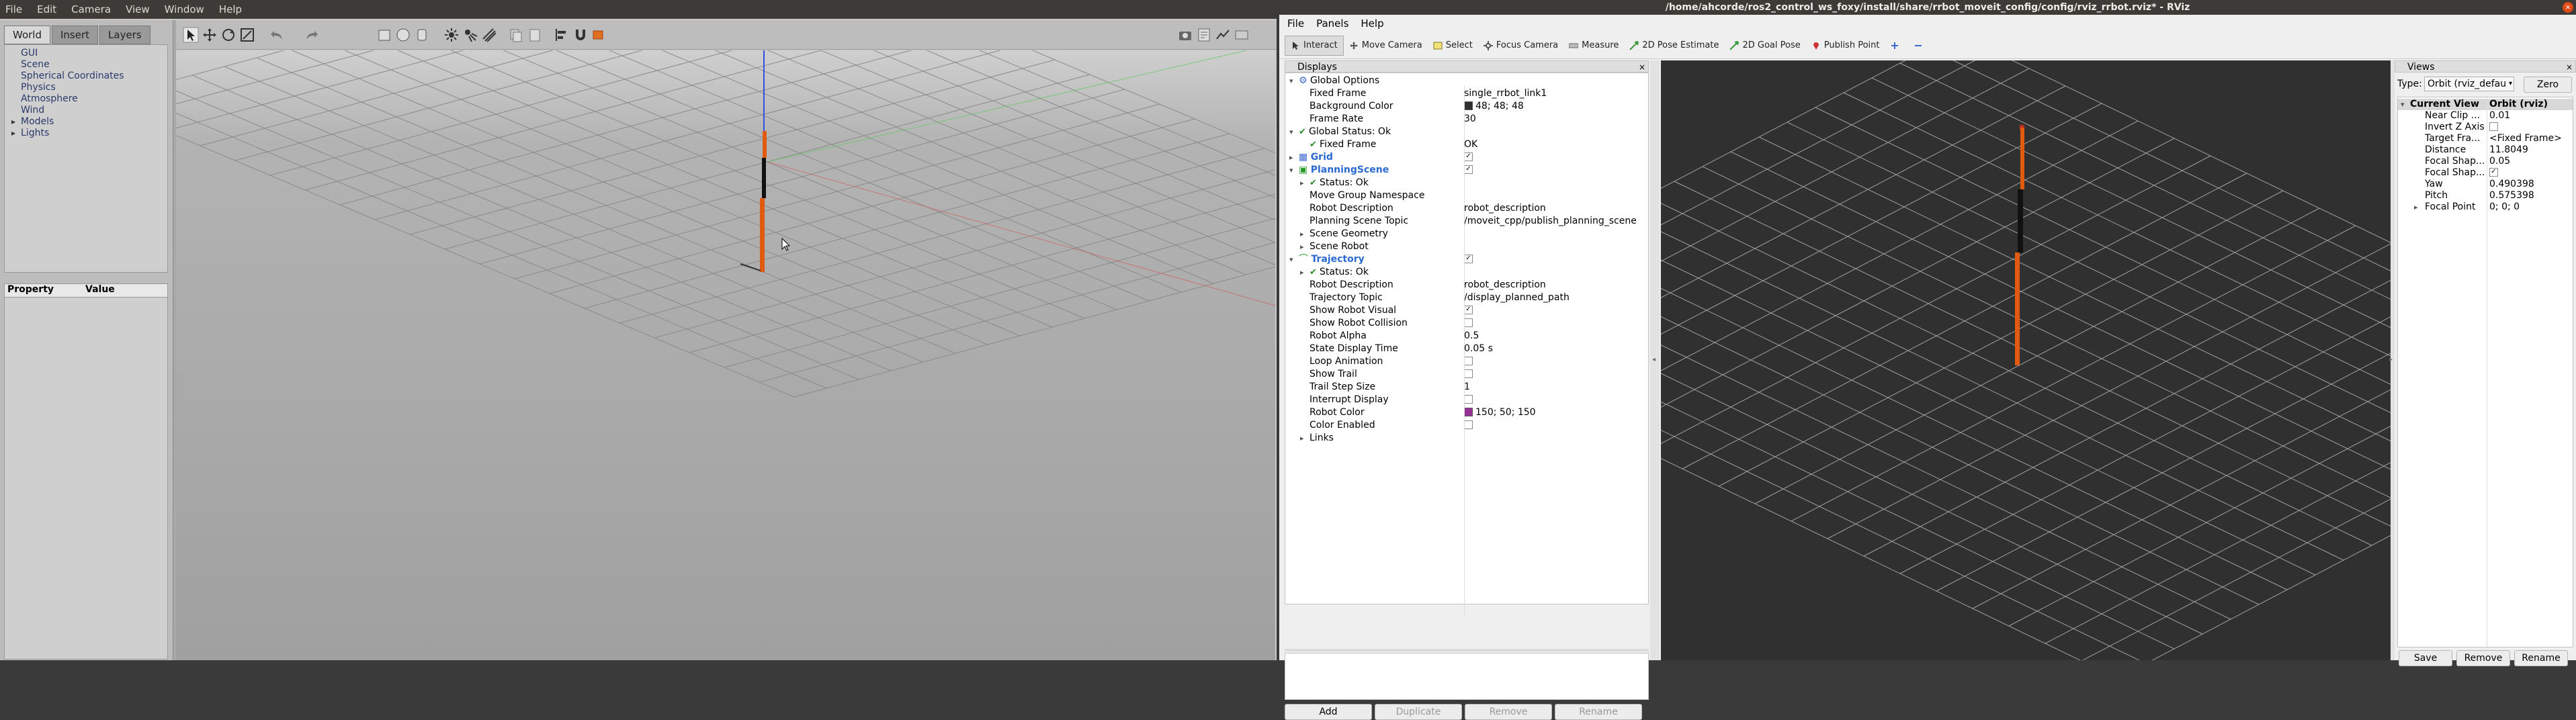  What do you see at coordinates (1505, 209) in the screenshot?
I see `display-row-value: robot_description` at bounding box center [1505, 209].